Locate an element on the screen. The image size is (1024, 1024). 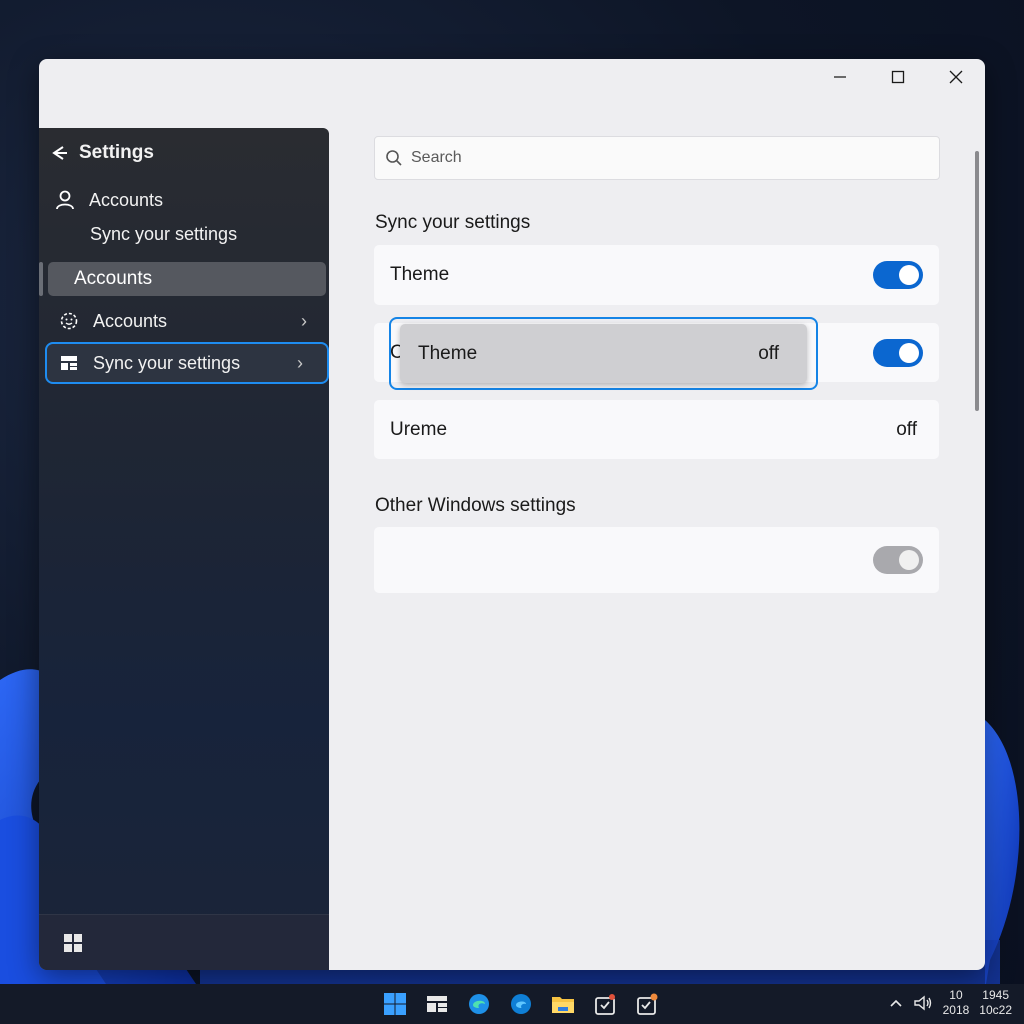
tray-top: 10 is located at coordinates (956, 995).